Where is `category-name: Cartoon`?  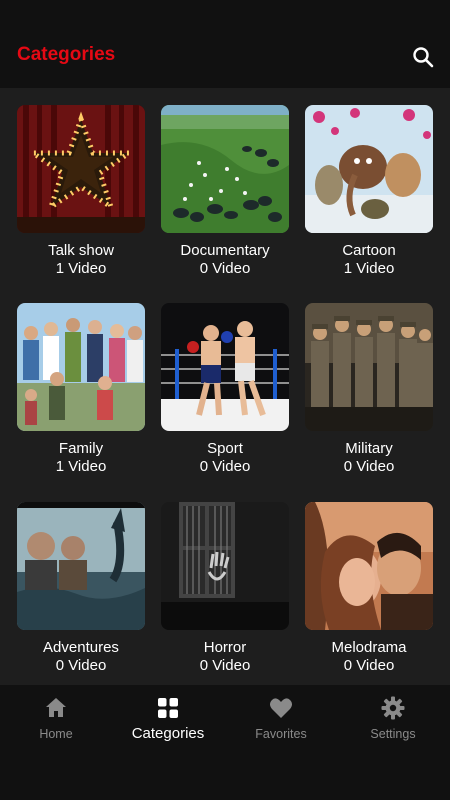
category-name: Cartoon is located at coordinates (369, 250).